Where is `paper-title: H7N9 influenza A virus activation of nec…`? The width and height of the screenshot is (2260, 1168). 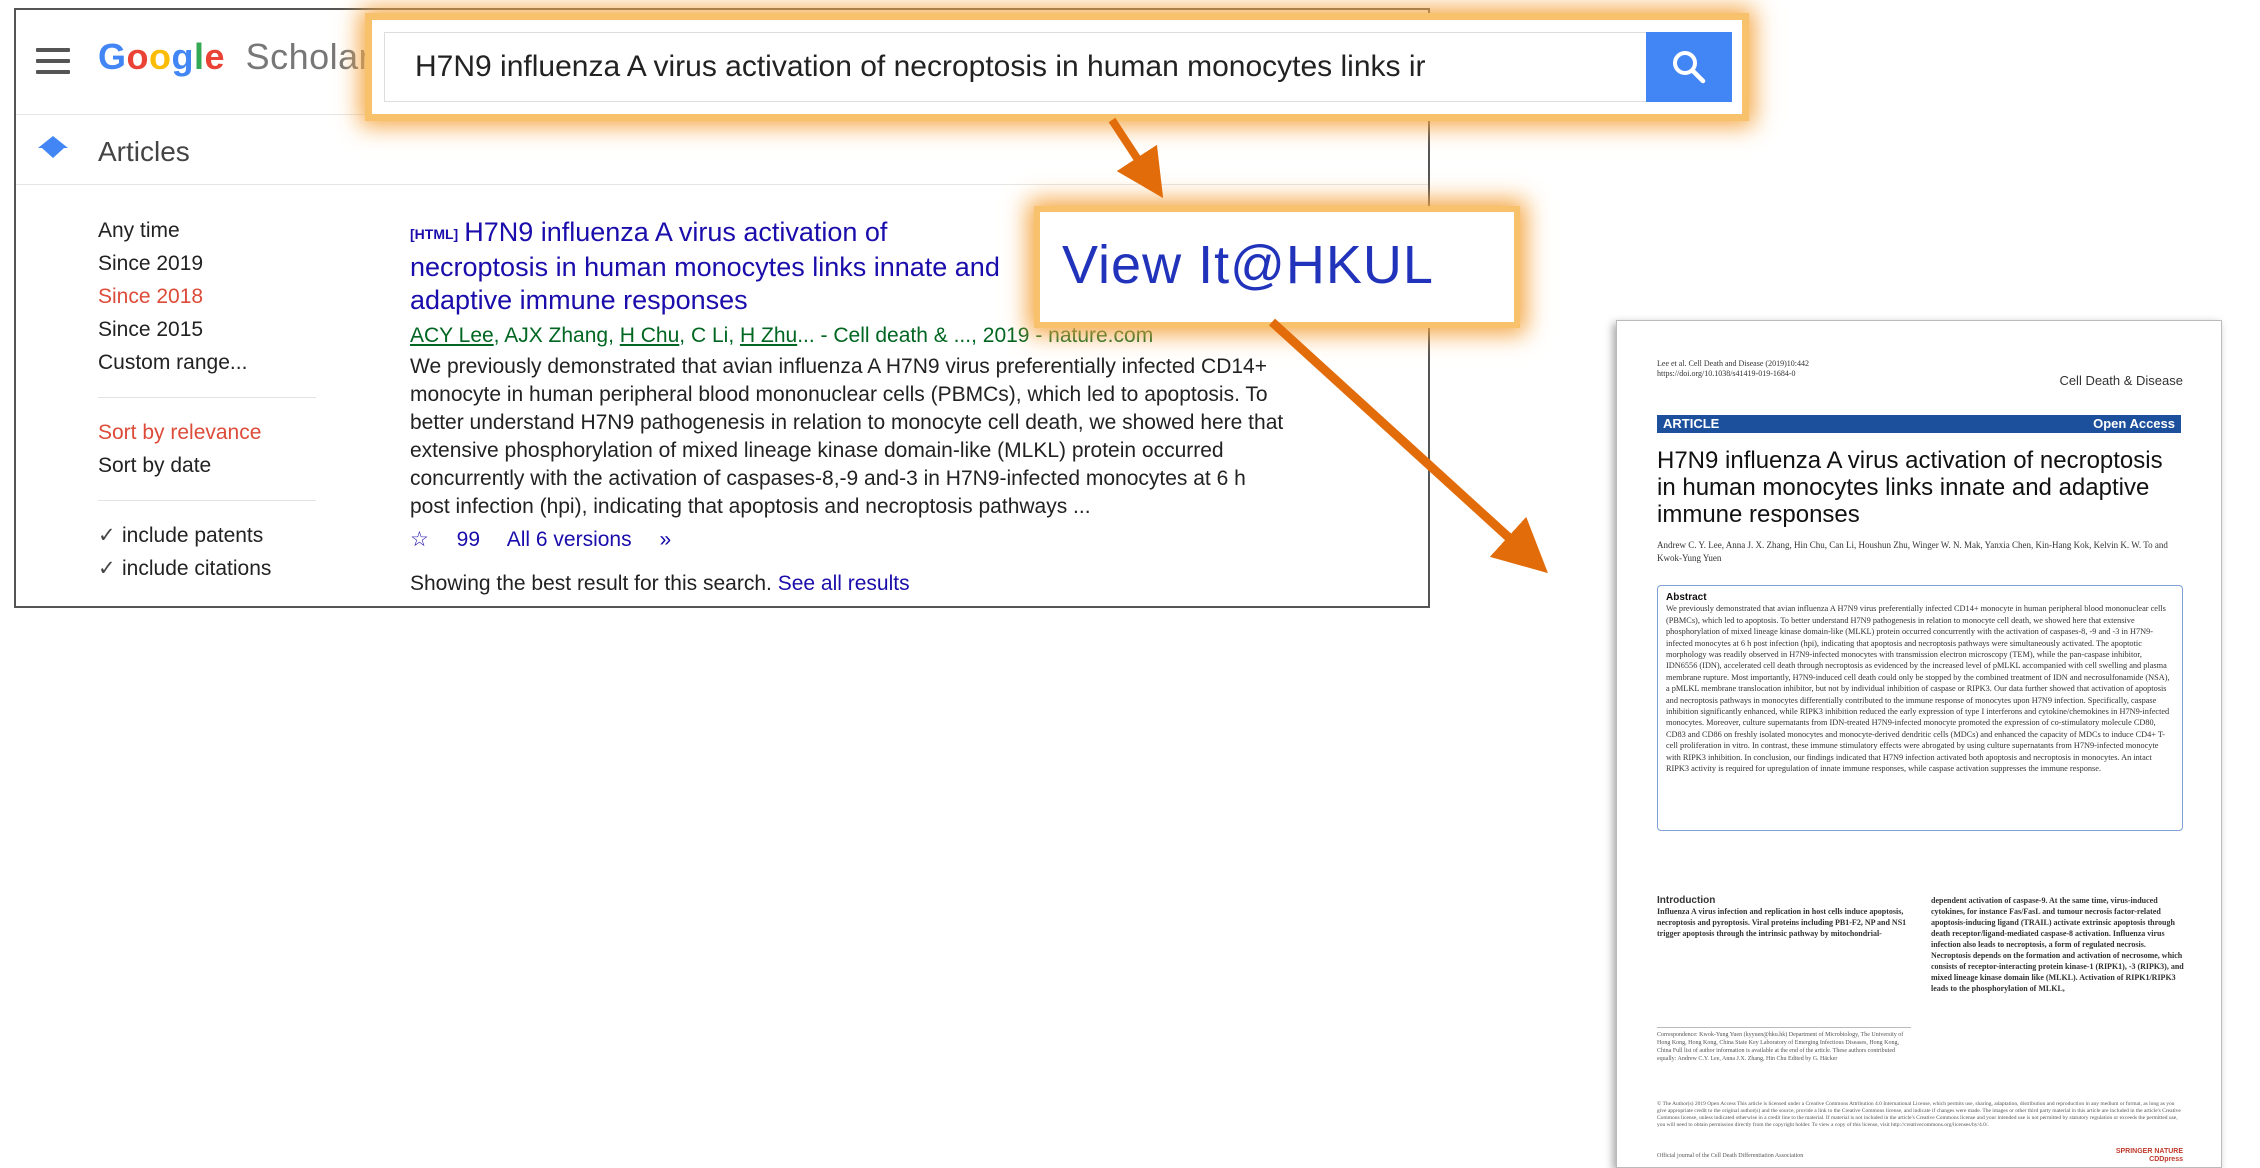 paper-title: H7N9 influenza A virus activation of nec… is located at coordinates (1910, 487).